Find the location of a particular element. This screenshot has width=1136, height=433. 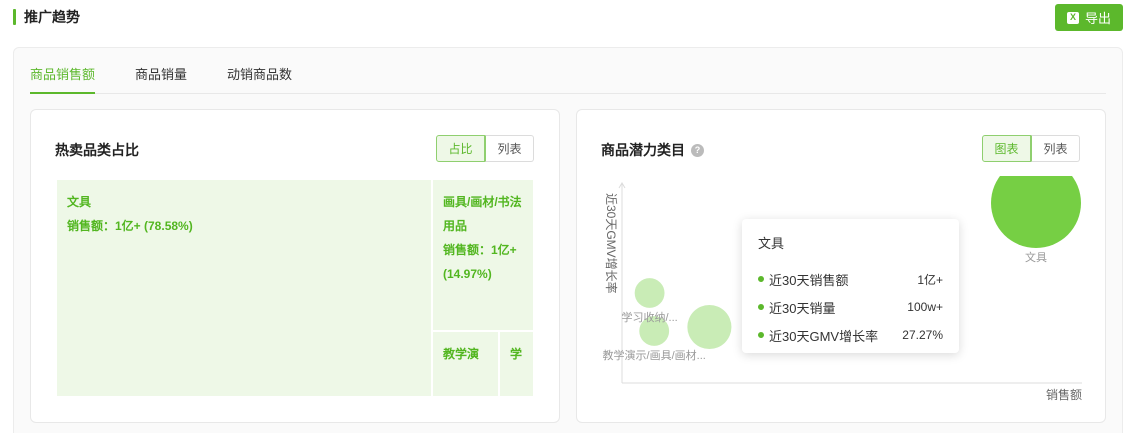

x-axis-label: 销售额 is located at coordinates (1064, 394).